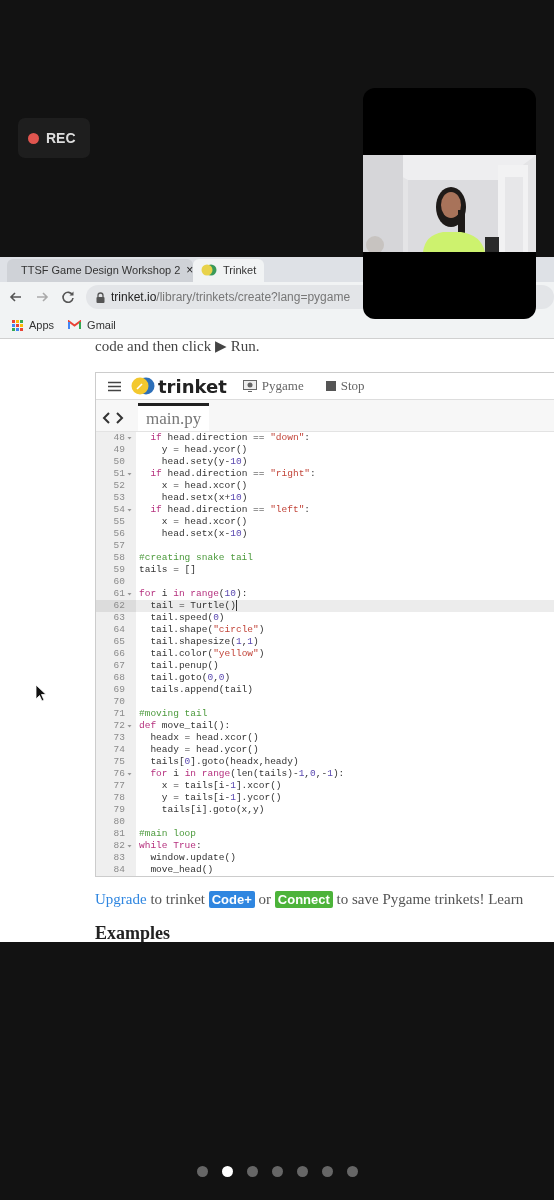 This screenshot has width=554, height=1200. Describe the element at coordinates (121, 899) in the screenshot. I see `upgrade-link: Upgrade` at that location.